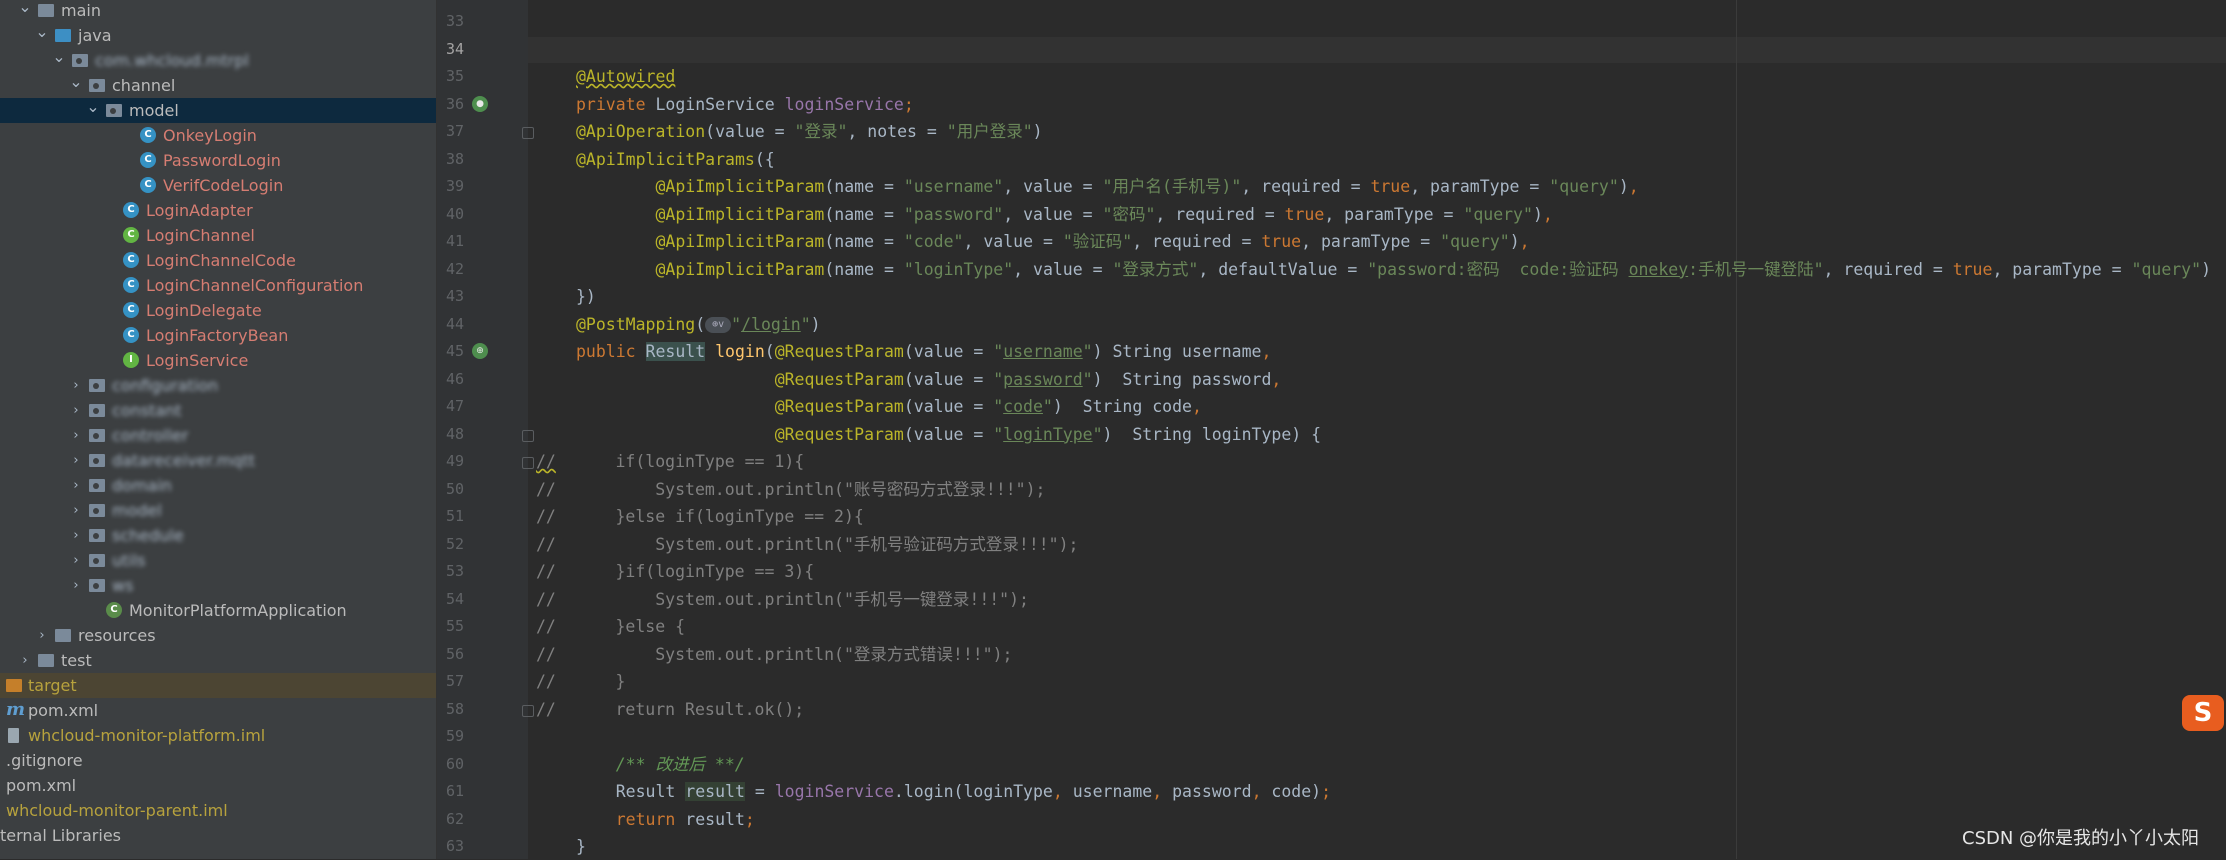 This screenshot has width=2226, height=860. What do you see at coordinates (218, 460) in the screenshot?
I see `project-tree-item: › datareceiver.mqtt` at bounding box center [218, 460].